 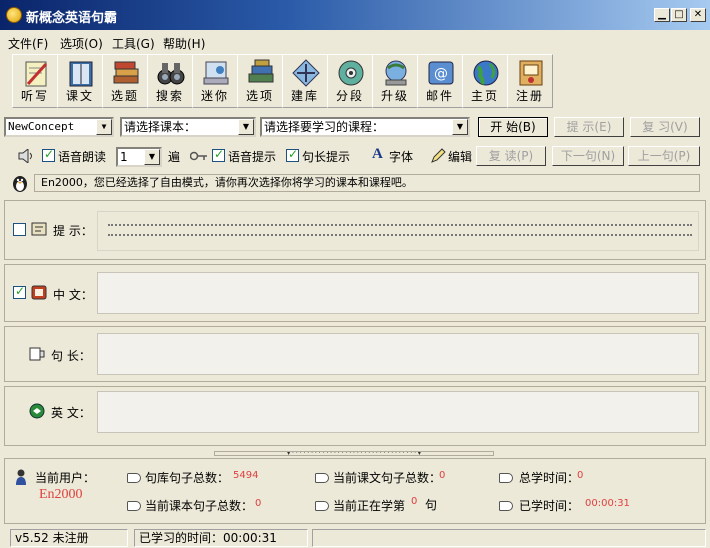 I want to click on status-bar: v5.52 未注册 已学习的时间：00:00:31, so click(x=355, y=538).